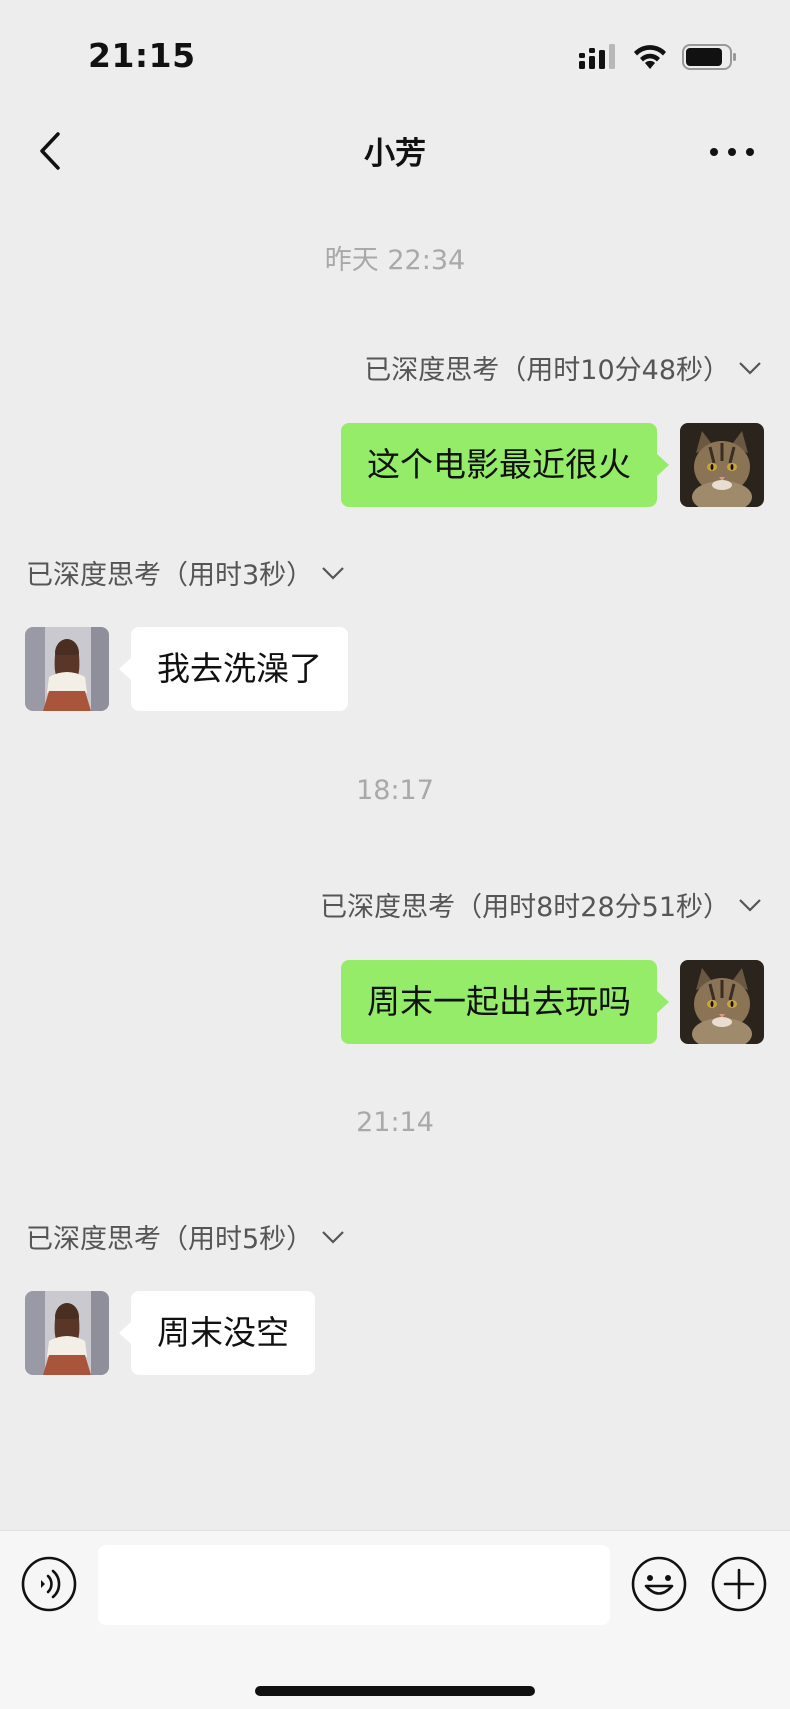 The width and height of the screenshot is (790, 1709). I want to click on chat-title: 小芳, so click(395, 154).